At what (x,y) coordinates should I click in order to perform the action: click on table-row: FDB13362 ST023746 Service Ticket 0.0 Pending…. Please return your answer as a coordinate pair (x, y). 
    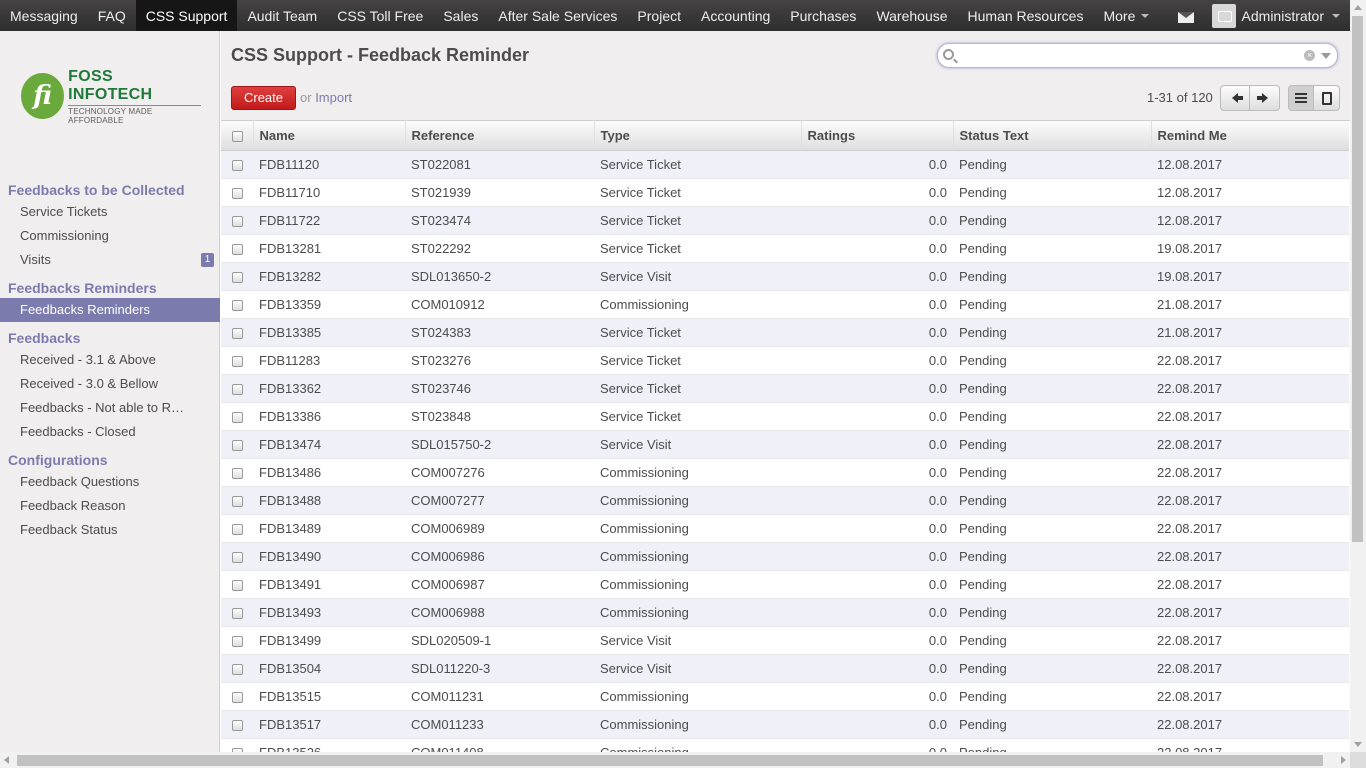
    Looking at the image, I should click on (785, 388).